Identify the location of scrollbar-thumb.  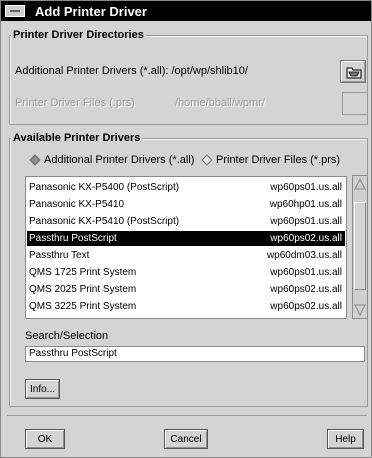
(360, 246).